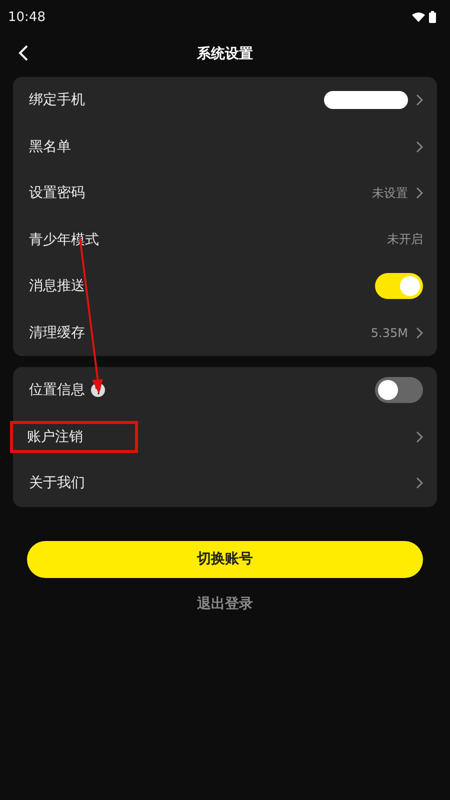 This screenshot has width=450, height=800. Describe the element at coordinates (57, 333) in the screenshot. I see `setting-label: 清理缓存` at that location.